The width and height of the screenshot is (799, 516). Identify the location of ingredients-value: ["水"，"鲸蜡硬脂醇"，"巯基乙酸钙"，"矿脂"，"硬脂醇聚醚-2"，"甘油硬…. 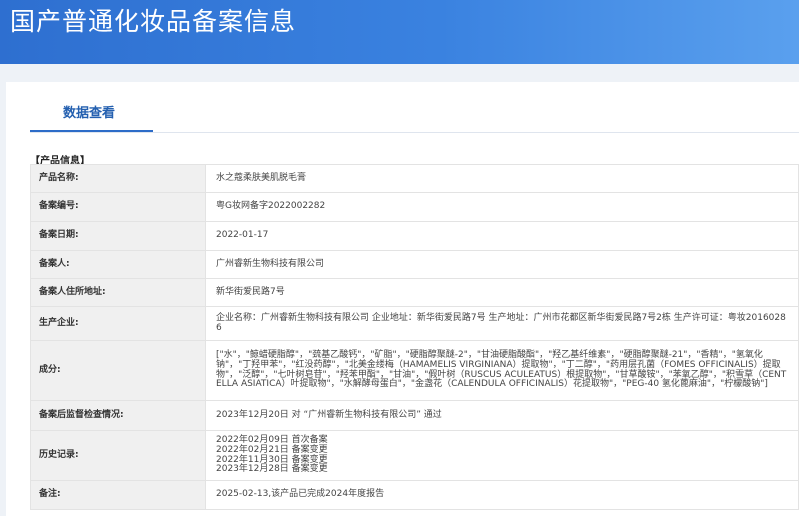
(502, 370).